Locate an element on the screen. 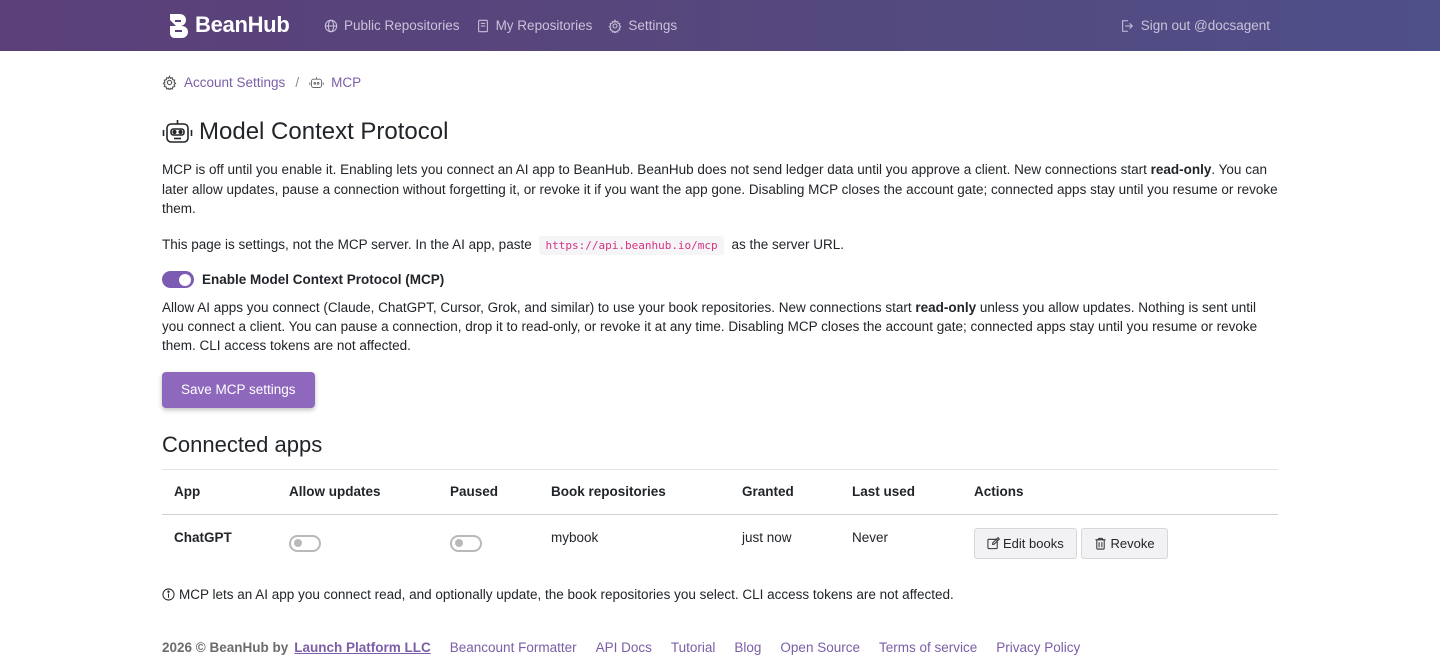  brand-name: BeanHub is located at coordinates (242, 24).